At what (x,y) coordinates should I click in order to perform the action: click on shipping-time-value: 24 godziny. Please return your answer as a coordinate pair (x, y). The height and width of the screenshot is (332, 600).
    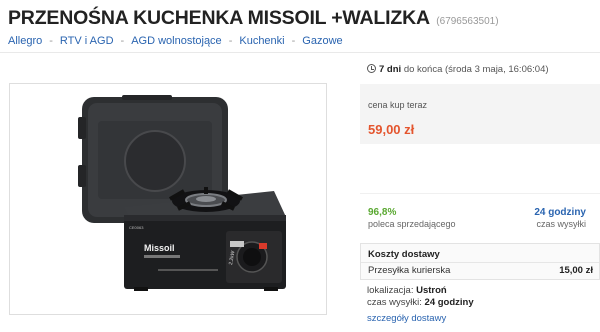
    Looking at the image, I should click on (560, 212).